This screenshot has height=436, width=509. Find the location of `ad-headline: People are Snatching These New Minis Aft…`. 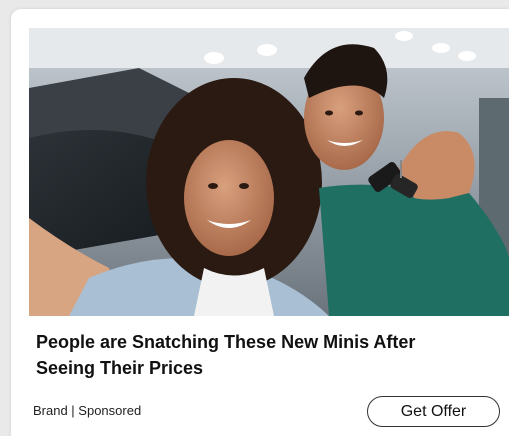

ad-headline: People are Snatching These New Minis Aft… is located at coordinates (256, 355).